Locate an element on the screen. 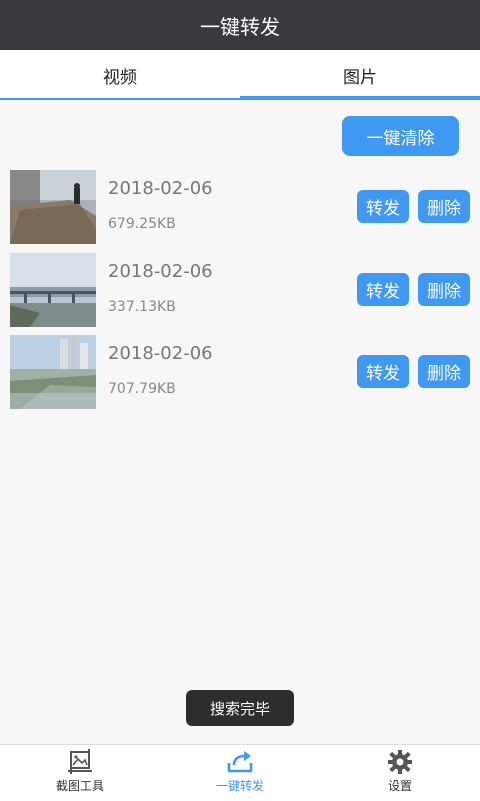 The width and height of the screenshot is (480, 801). clear-all-button: 一键清除 is located at coordinates (400, 136).